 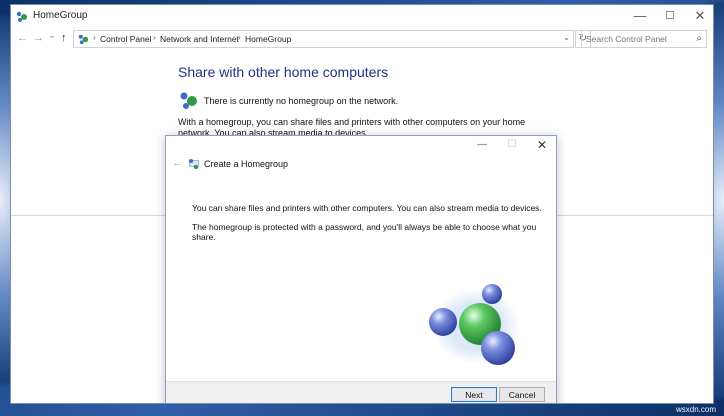 What do you see at coordinates (566, 37) in the screenshot?
I see `address-dropdown-icon: ⌄` at bounding box center [566, 37].